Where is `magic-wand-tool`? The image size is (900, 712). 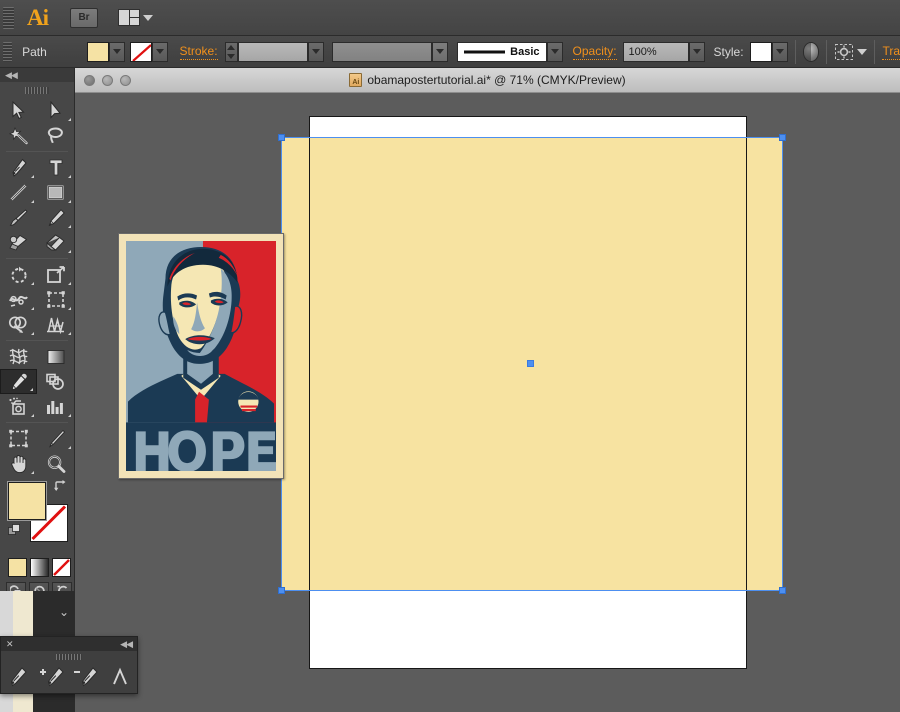
magic-wand-tool is located at coordinates (18, 135).